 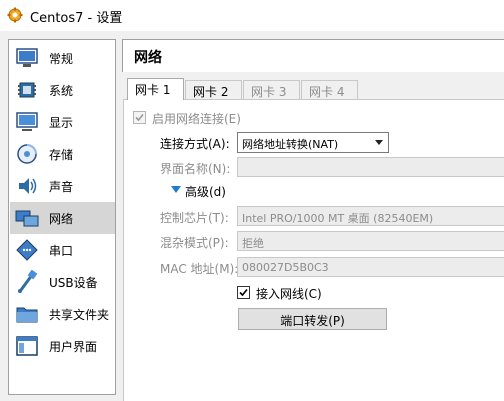 What do you see at coordinates (73, 283) in the screenshot?
I see `sidebar-item-label: USB设备` at bounding box center [73, 283].